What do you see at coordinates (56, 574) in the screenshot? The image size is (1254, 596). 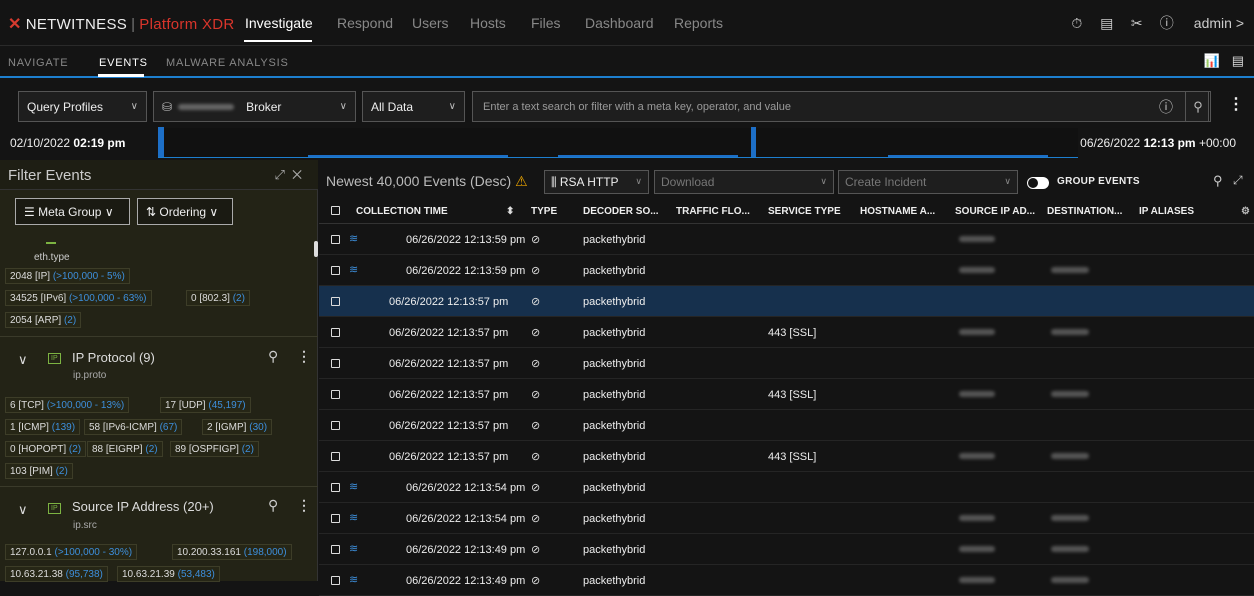 I see `src-chip: 10.63.21.38 (95,738)` at bounding box center [56, 574].